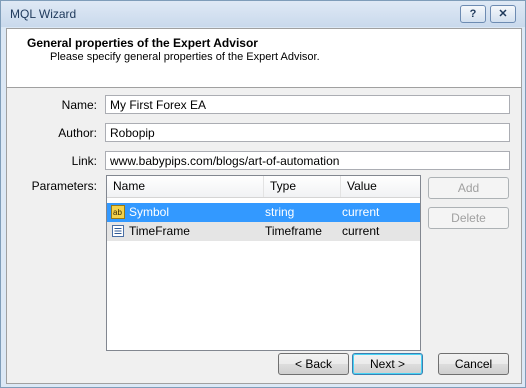  What do you see at coordinates (468, 218) in the screenshot?
I see `delete-button: Delete` at bounding box center [468, 218].